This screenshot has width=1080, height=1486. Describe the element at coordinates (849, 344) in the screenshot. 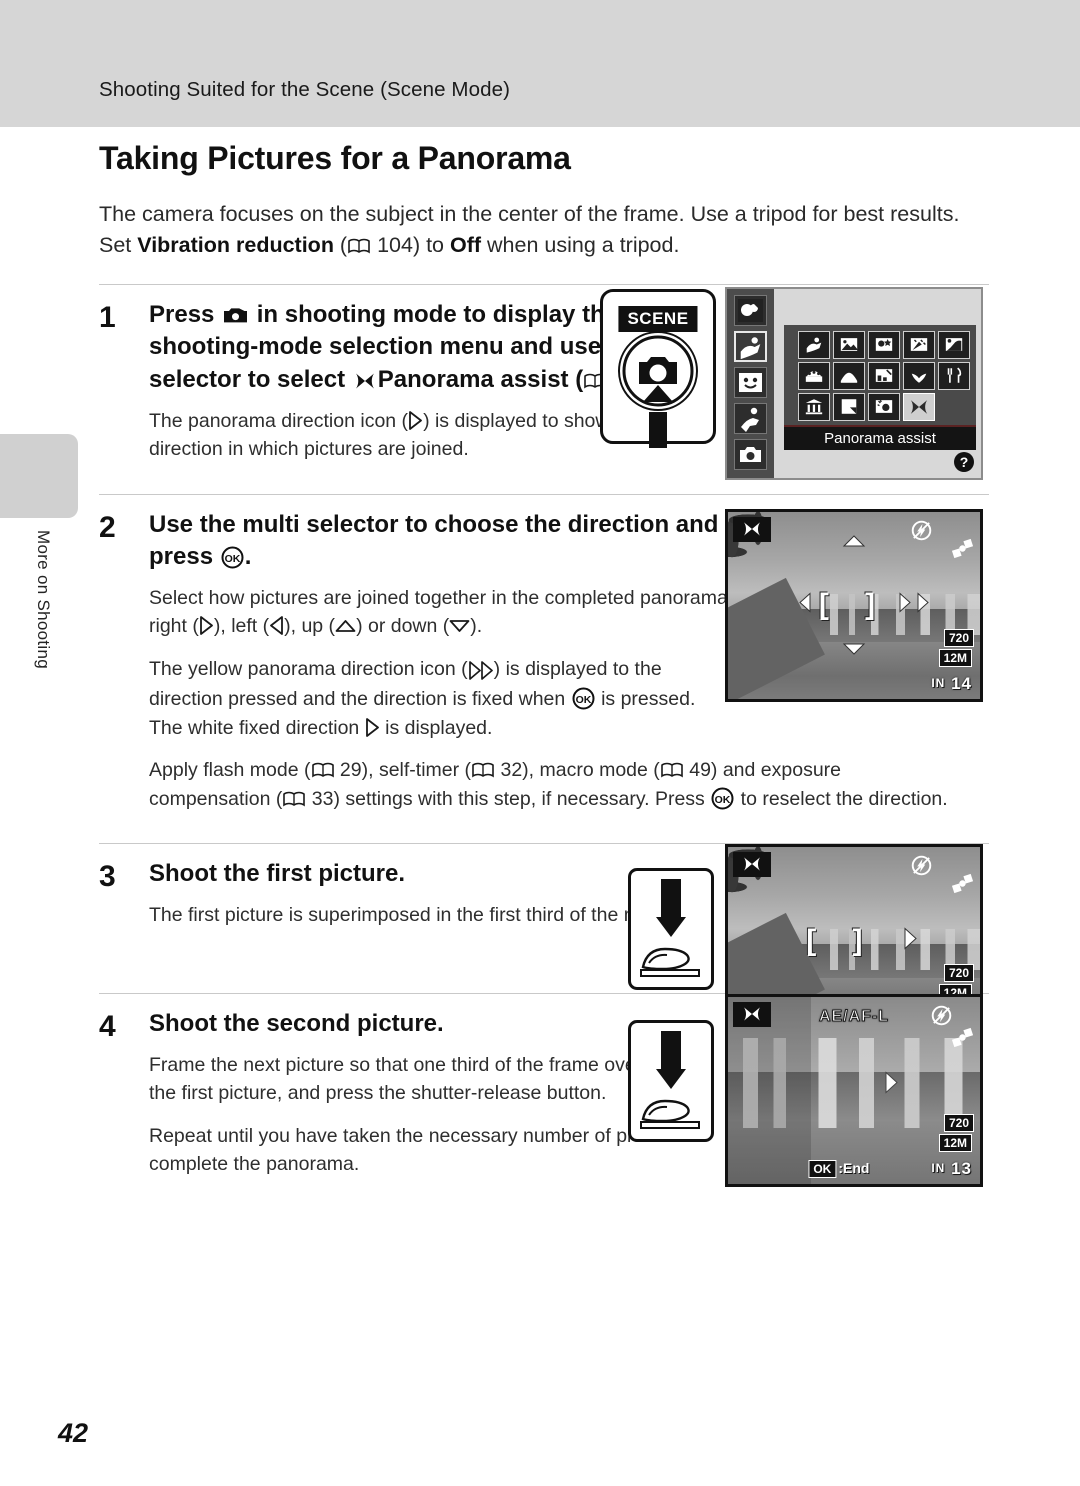

I see `scene-cell-landscape` at that location.